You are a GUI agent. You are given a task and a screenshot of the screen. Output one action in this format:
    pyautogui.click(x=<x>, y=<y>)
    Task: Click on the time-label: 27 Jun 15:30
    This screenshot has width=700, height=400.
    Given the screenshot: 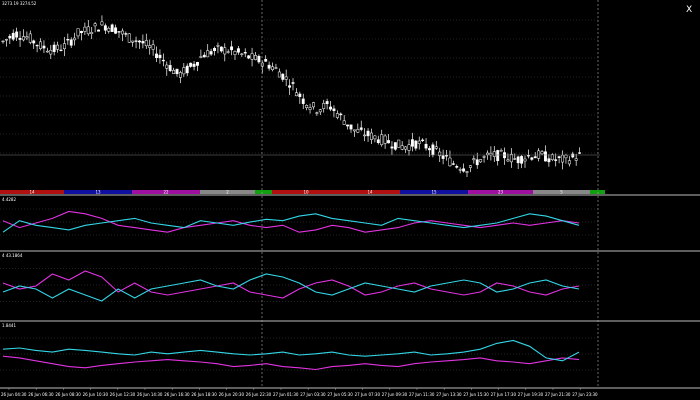 What is the action you would take?
    pyautogui.click(x=476, y=394)
    